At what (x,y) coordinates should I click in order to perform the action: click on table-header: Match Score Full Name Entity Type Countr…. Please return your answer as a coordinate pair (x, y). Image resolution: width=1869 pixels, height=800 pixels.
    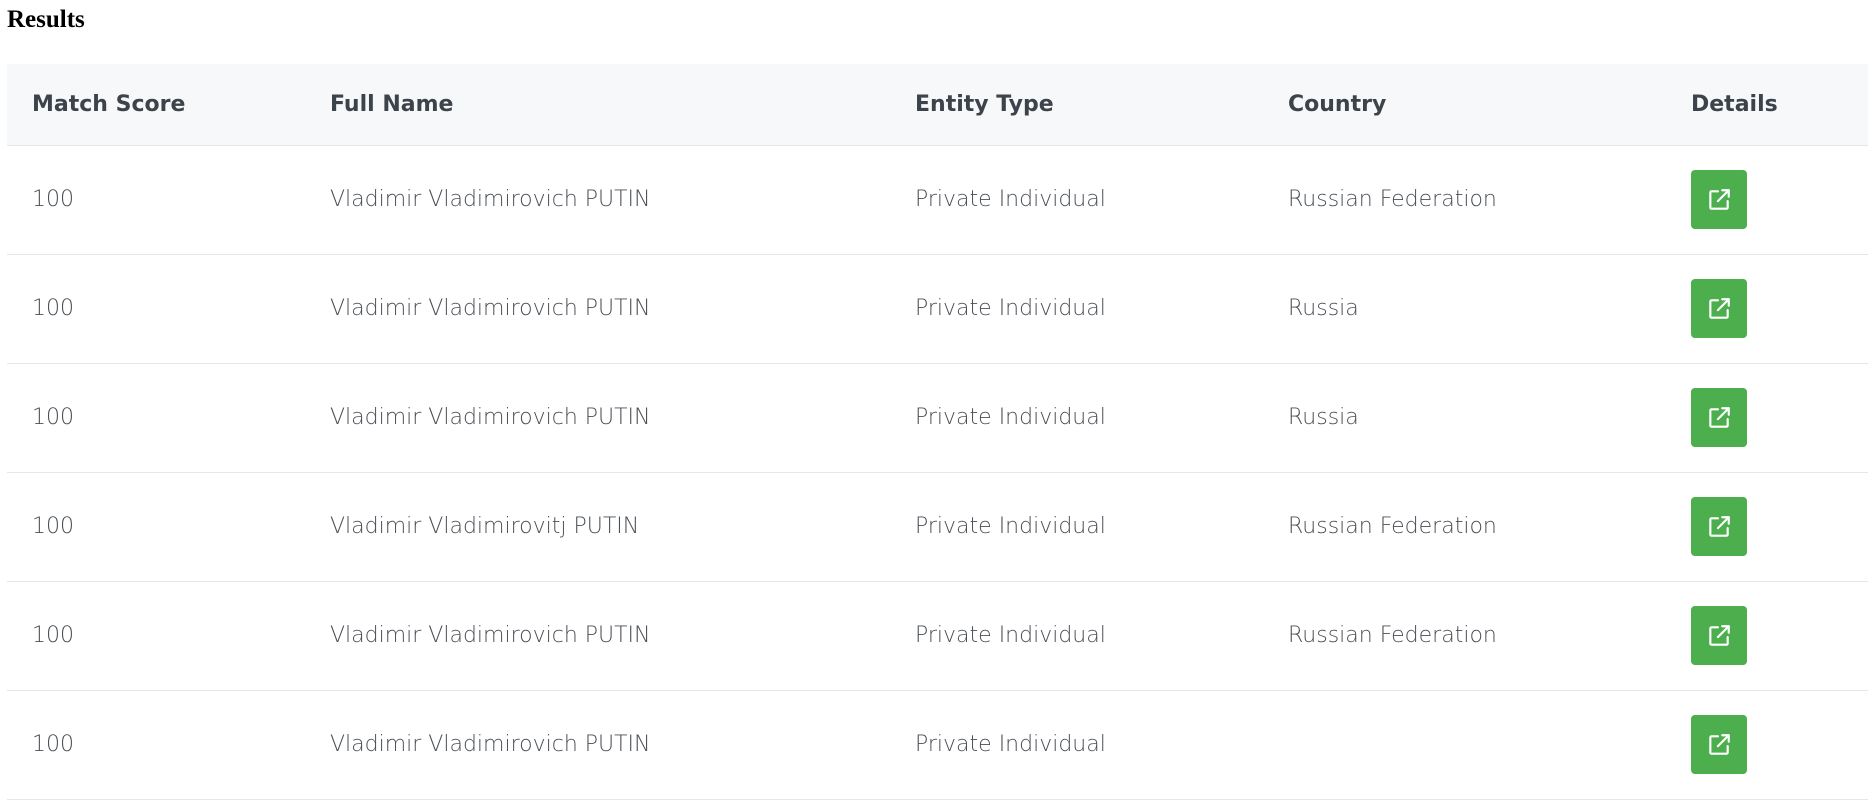
    Looking at the image, I should click on (937, 104).